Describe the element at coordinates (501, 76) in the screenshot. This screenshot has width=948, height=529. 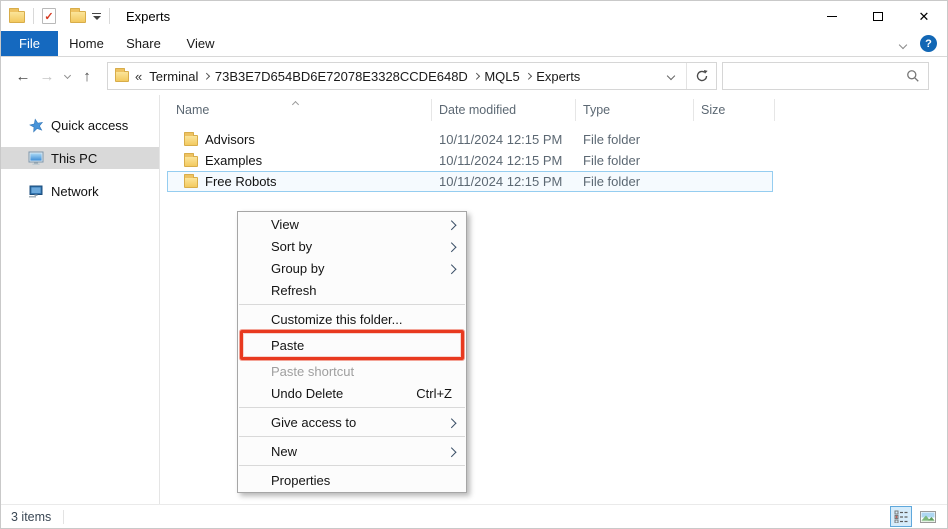
I see `breadcrumb-mql5: MQL5` at that location.